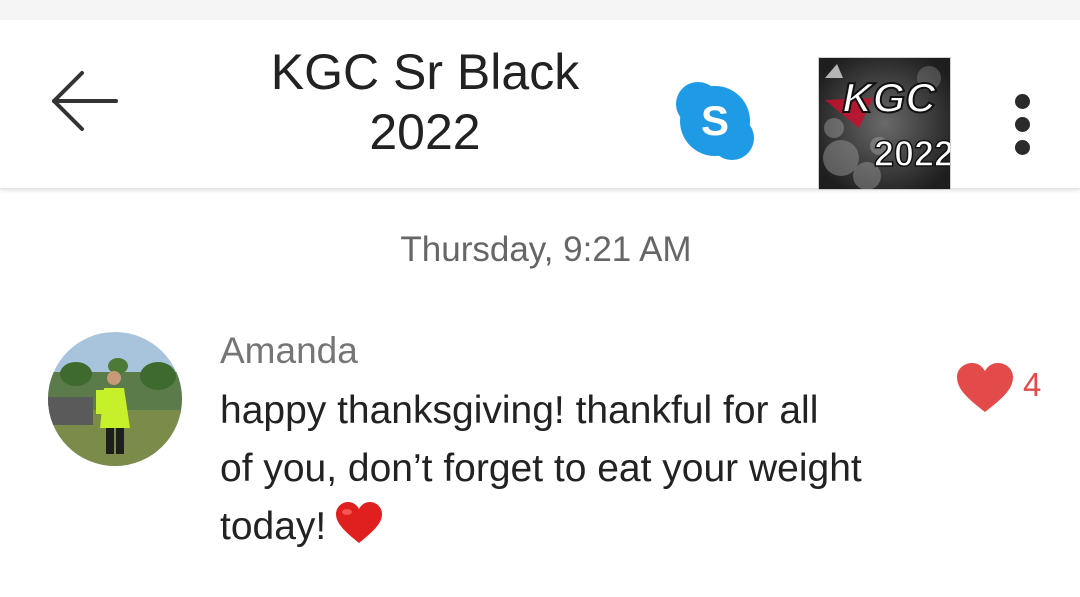  I want to click on skype-call-button: S, so click(715, 121).